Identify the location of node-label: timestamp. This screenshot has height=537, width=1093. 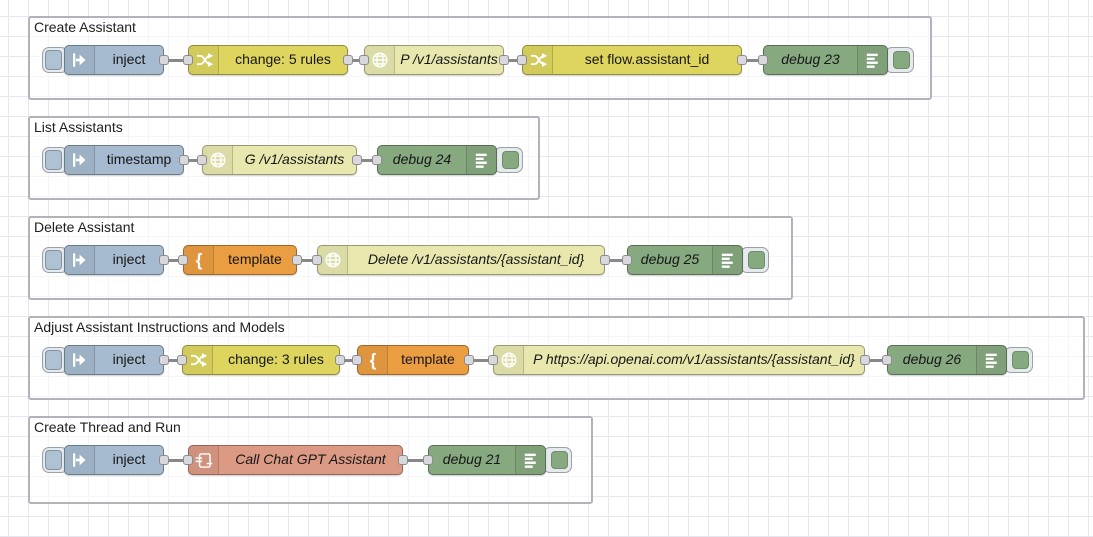
(139, 159).